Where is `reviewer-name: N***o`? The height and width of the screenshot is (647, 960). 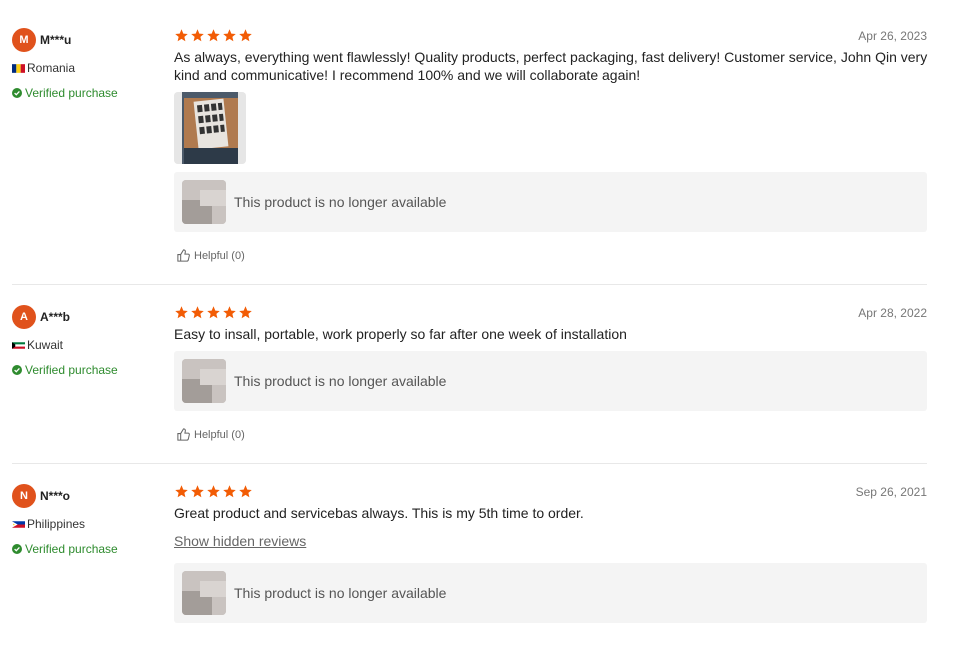 reviewer-name: N***o is located at coordinates (55, 496).